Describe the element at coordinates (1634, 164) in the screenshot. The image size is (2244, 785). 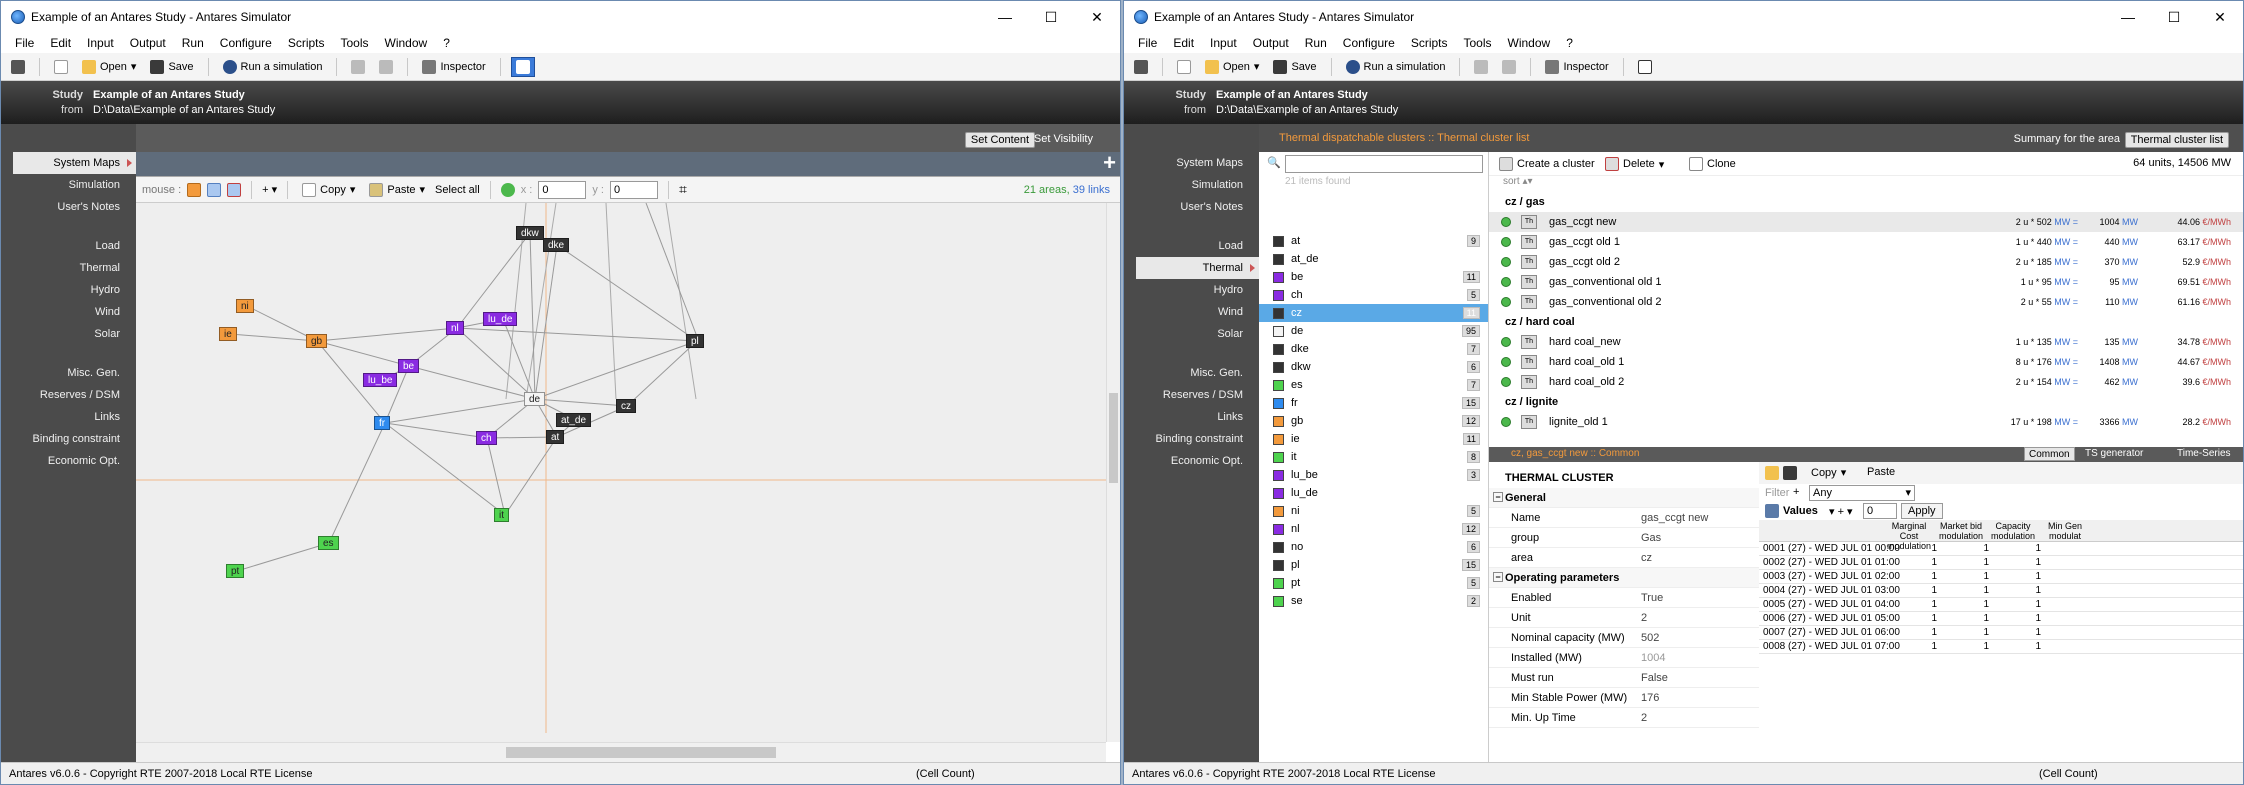
I see `delete-button: Delete ▾` at that location.